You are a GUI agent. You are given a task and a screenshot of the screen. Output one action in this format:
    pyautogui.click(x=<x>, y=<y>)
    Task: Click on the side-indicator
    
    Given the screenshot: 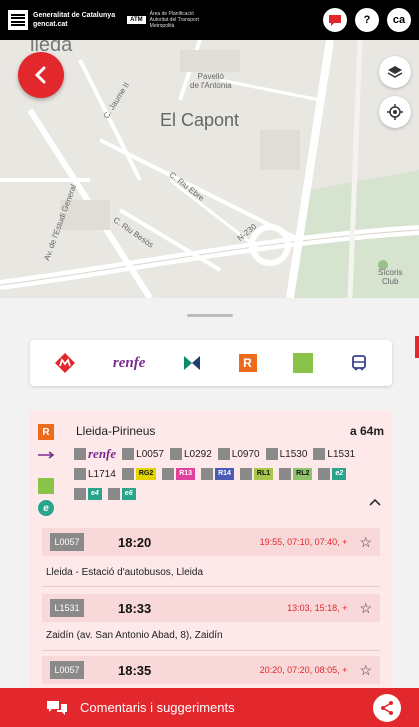 What is the action you would take?
    pyautogui.click(x=417, y=347)
    